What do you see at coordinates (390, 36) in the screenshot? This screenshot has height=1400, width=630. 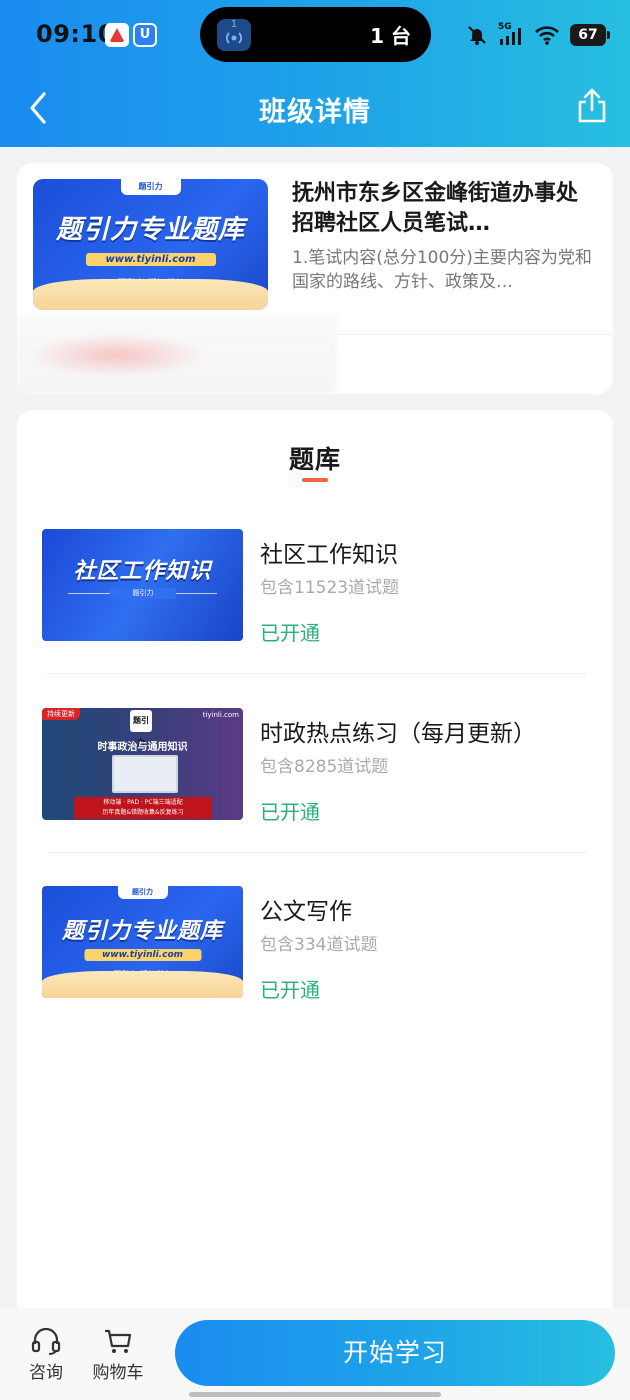 I see `island-text: 1 台` at bounding box center [390, 36].